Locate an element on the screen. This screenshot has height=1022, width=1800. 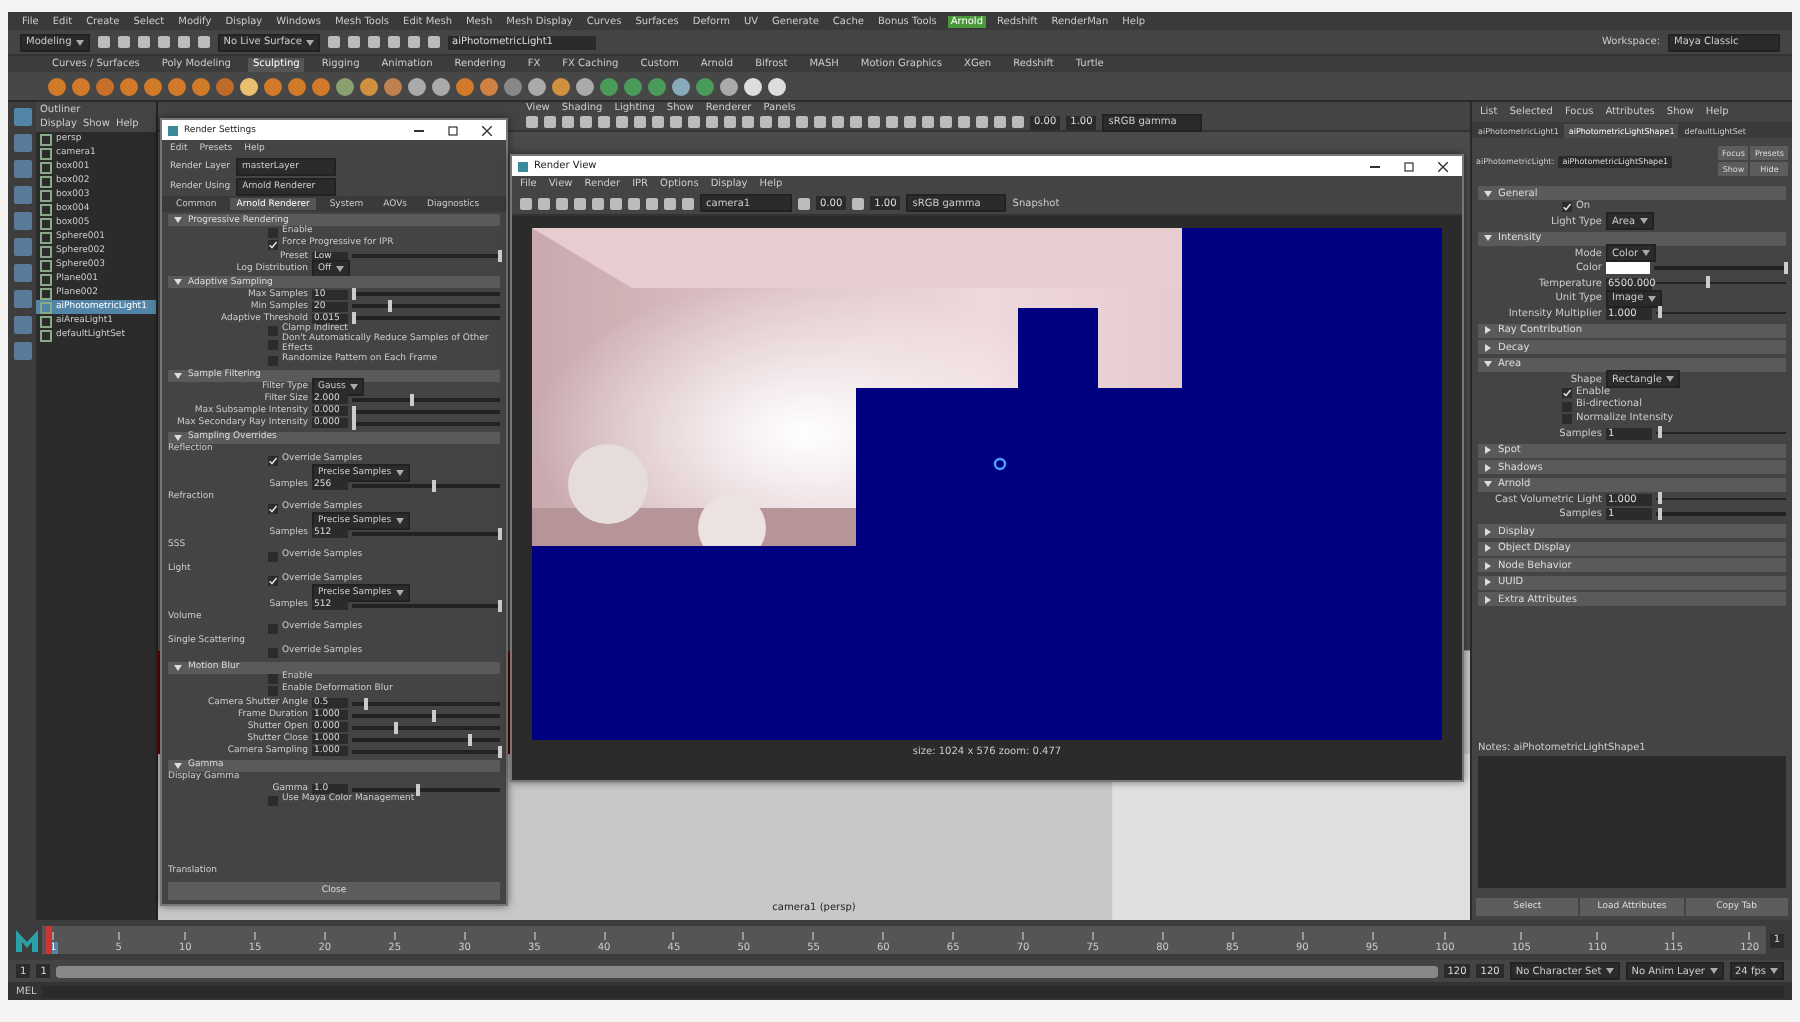
exposure-icon is located at coordinates (804, 203).